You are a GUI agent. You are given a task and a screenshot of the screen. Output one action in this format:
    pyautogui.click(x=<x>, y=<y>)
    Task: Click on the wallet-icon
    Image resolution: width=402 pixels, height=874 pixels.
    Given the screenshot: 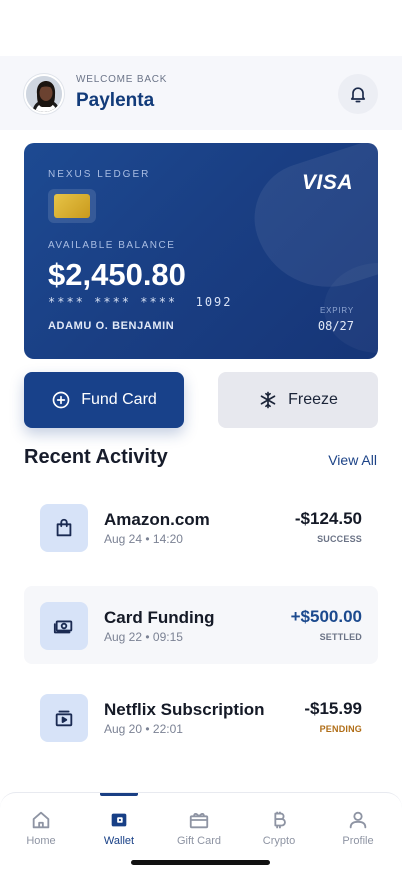 What is the action you would take?
    pyautogui.click(x=119, y=820)
    